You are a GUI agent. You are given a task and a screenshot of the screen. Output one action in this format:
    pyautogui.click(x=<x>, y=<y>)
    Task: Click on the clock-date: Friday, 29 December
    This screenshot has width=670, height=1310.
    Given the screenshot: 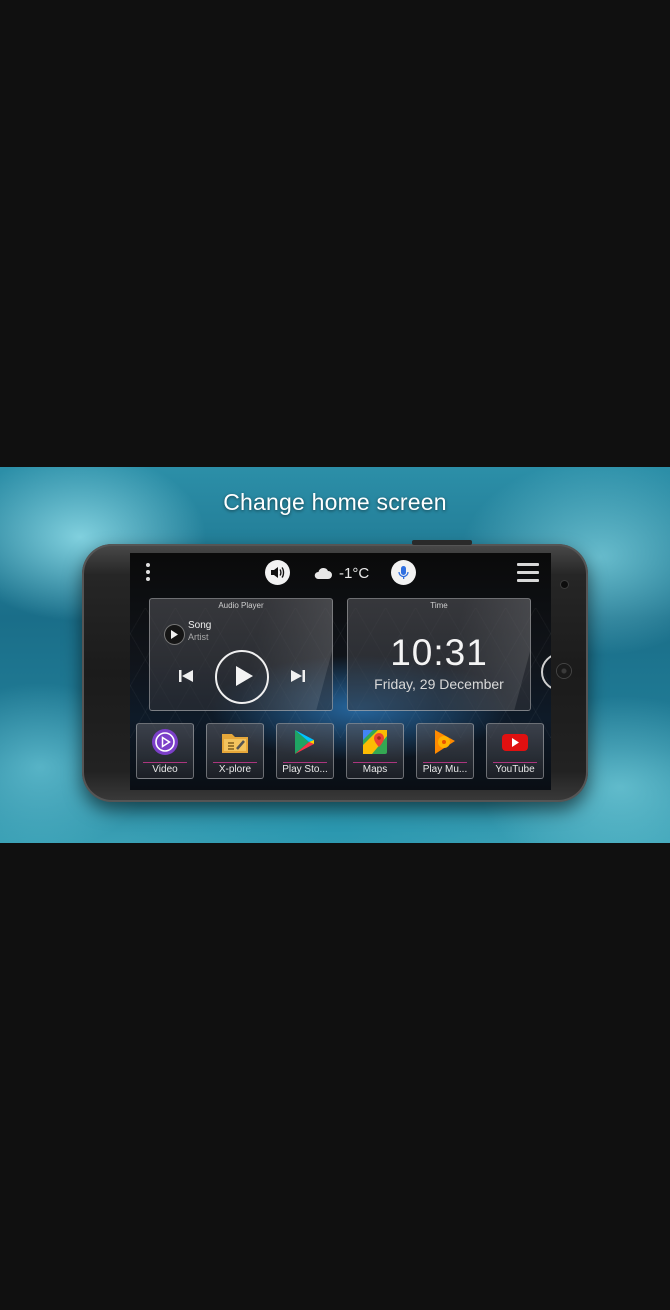 What is the action you would take?
    pyautogui.click(x=439, y=684)
    